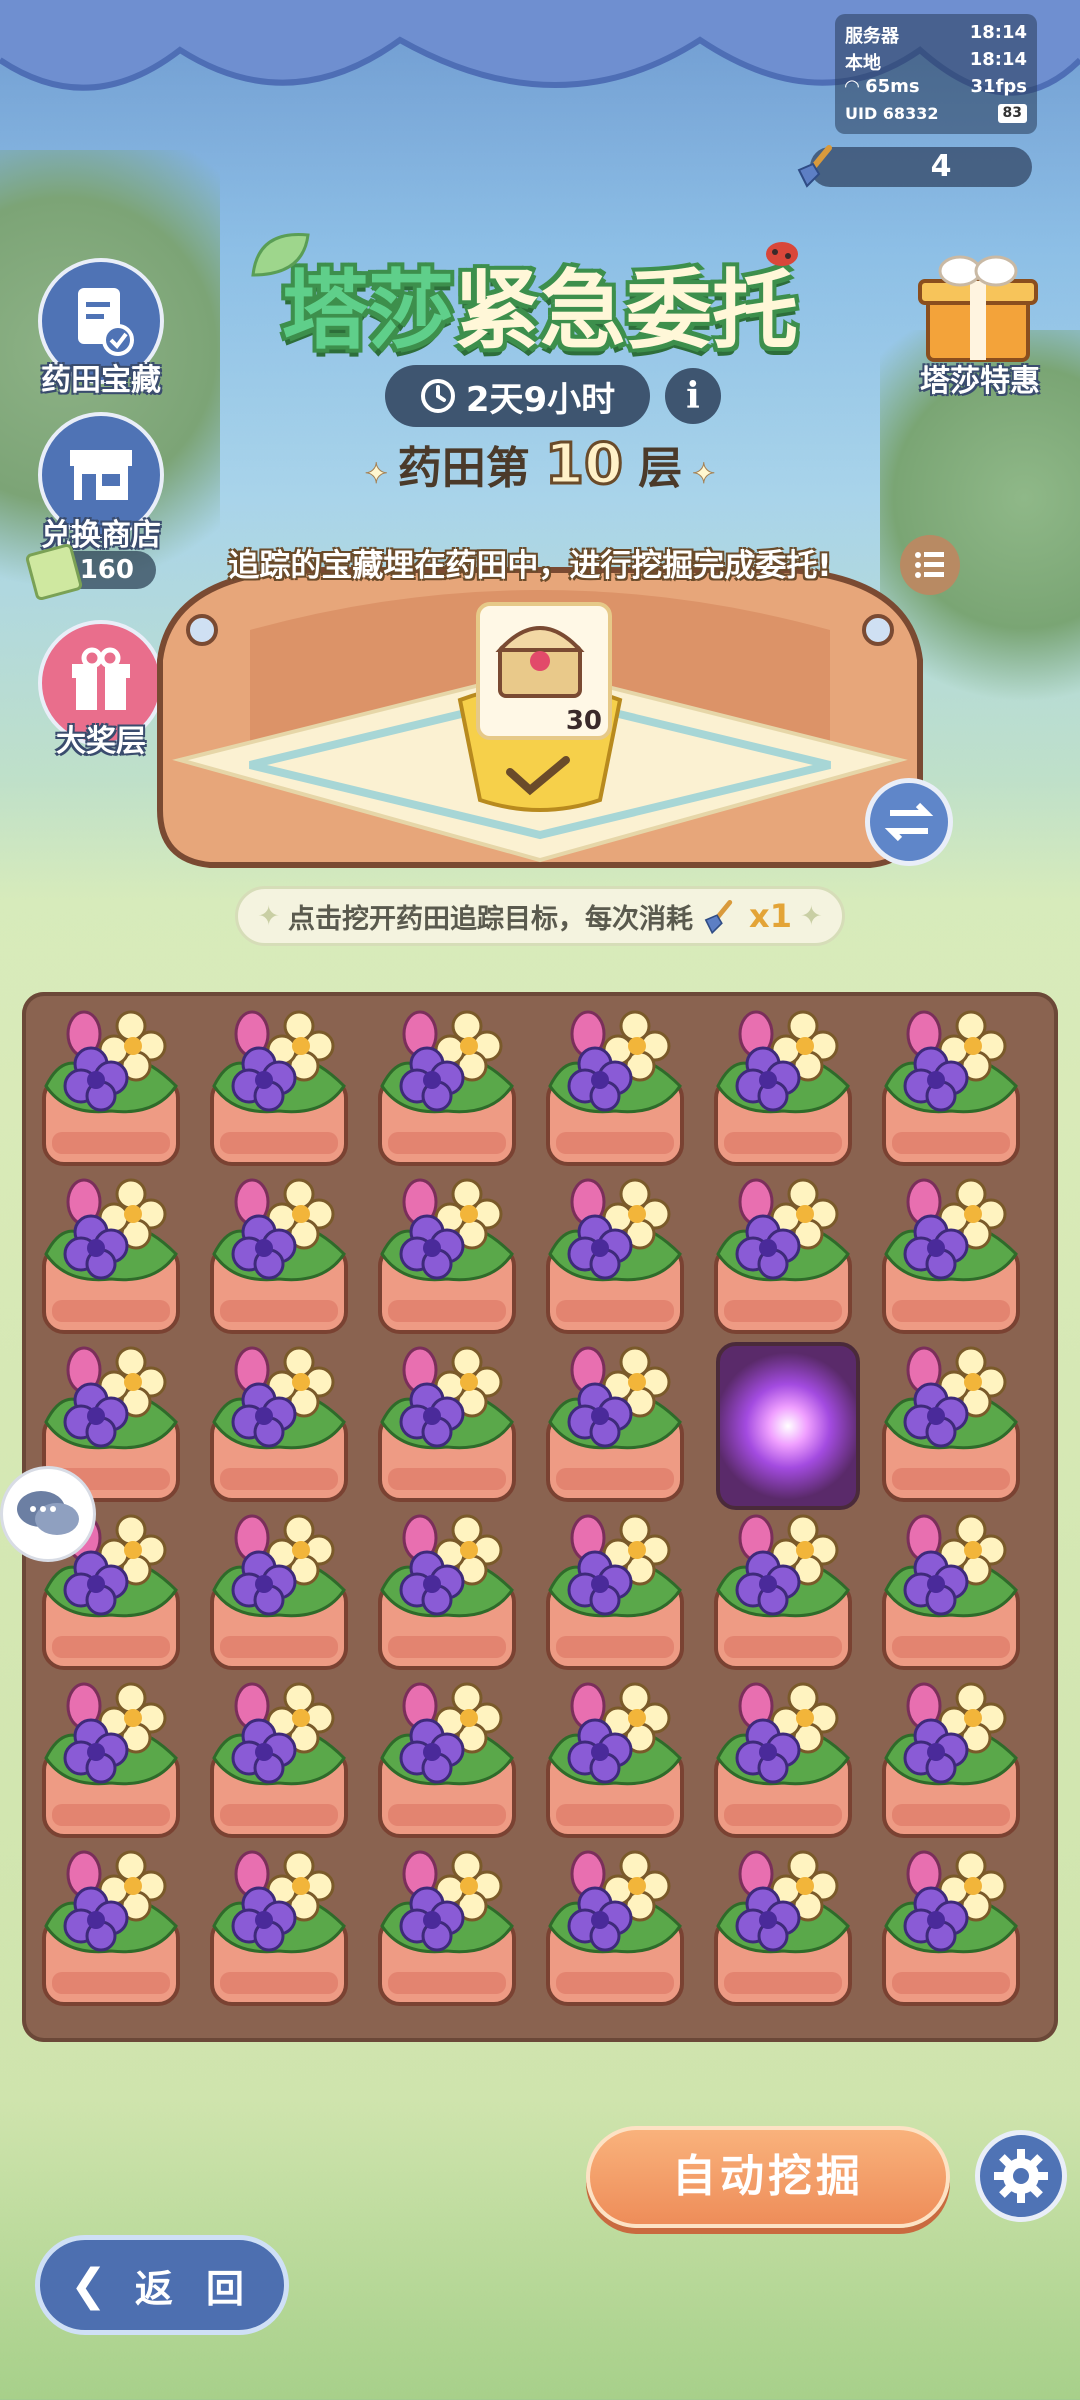  I want to click on treasure-label: 药田宝藏, so click(101, 380).